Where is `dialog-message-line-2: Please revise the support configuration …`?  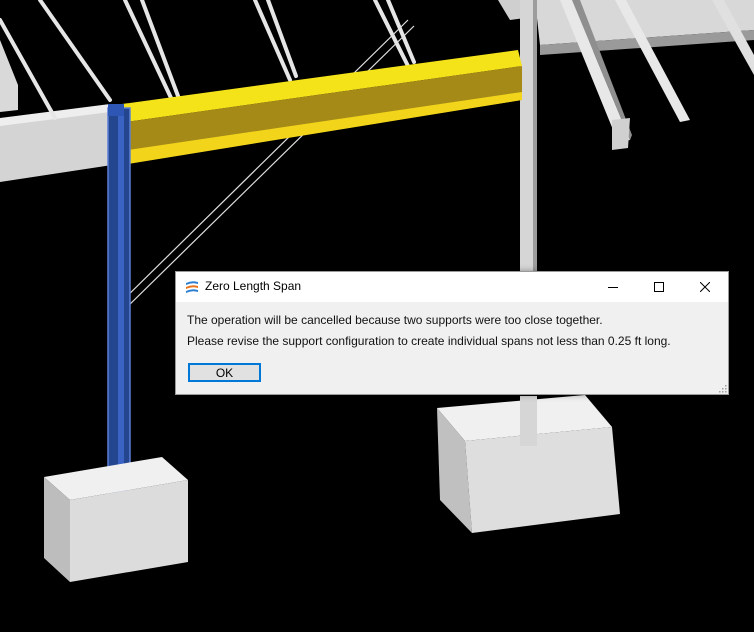
dialog-message-line-2: Please revise the support configuration … is located at coordinates (429, 341).